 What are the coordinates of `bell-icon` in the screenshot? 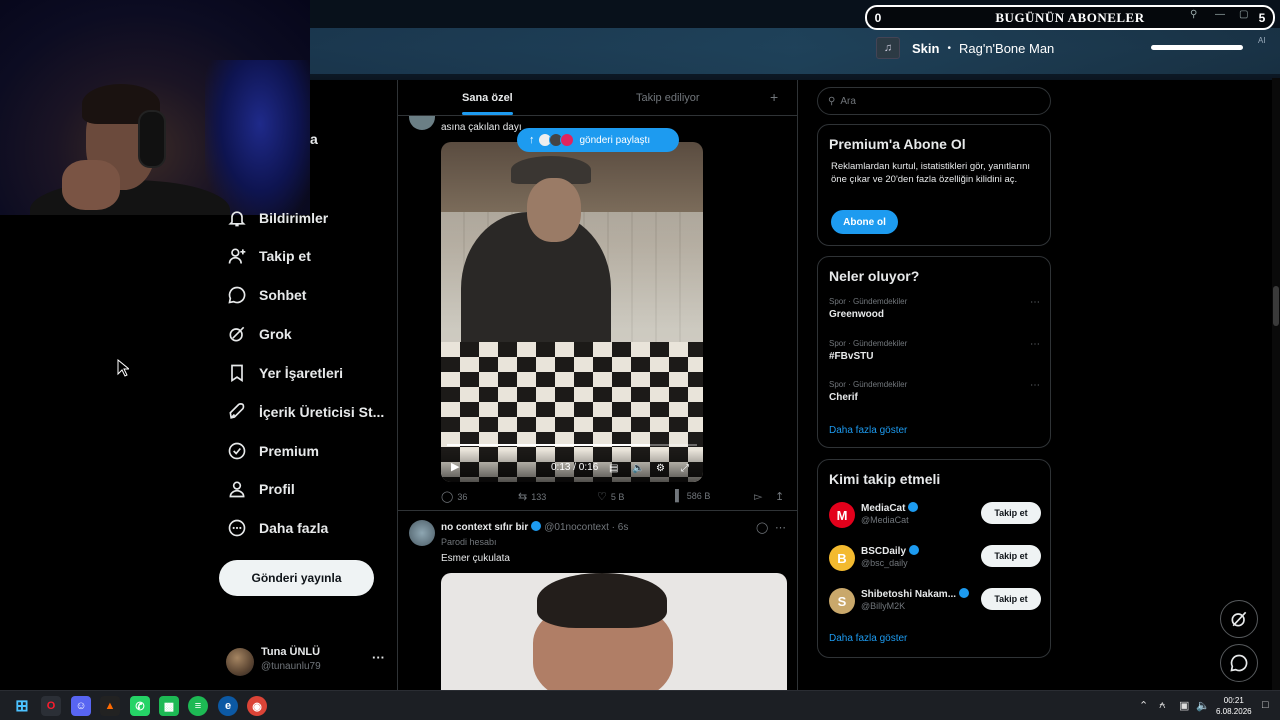 It's located at (237, 219).